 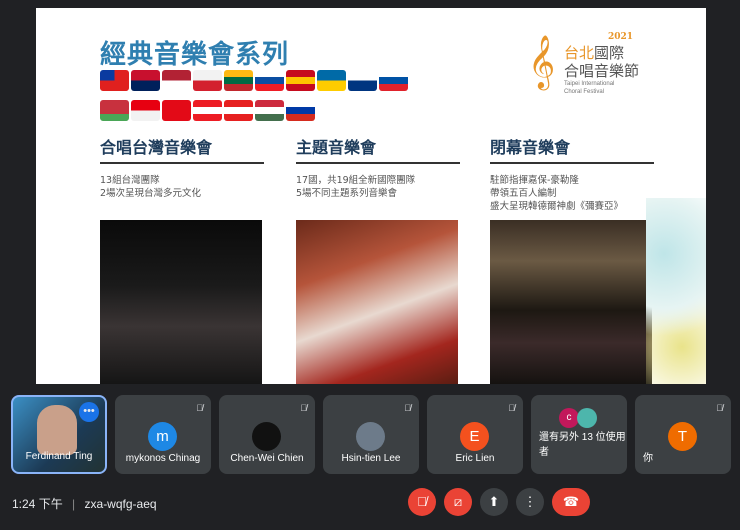 I want to click on participant-tile: T 🎙̸ 你, so click(x=683, y=434).